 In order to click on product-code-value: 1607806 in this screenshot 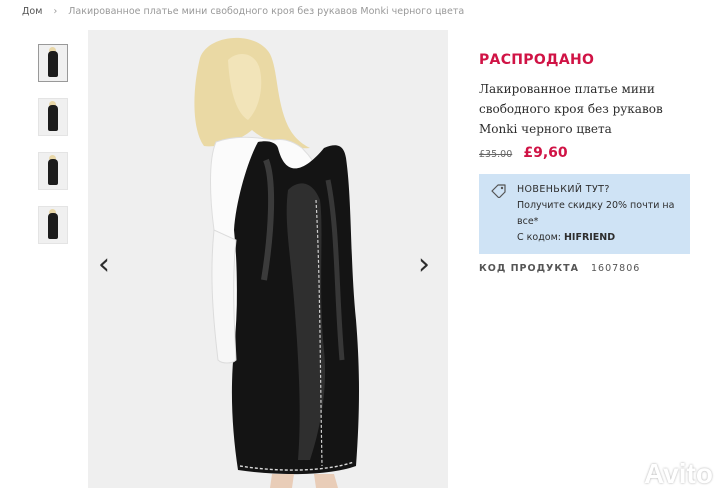, I will do `click(615, 268)`.